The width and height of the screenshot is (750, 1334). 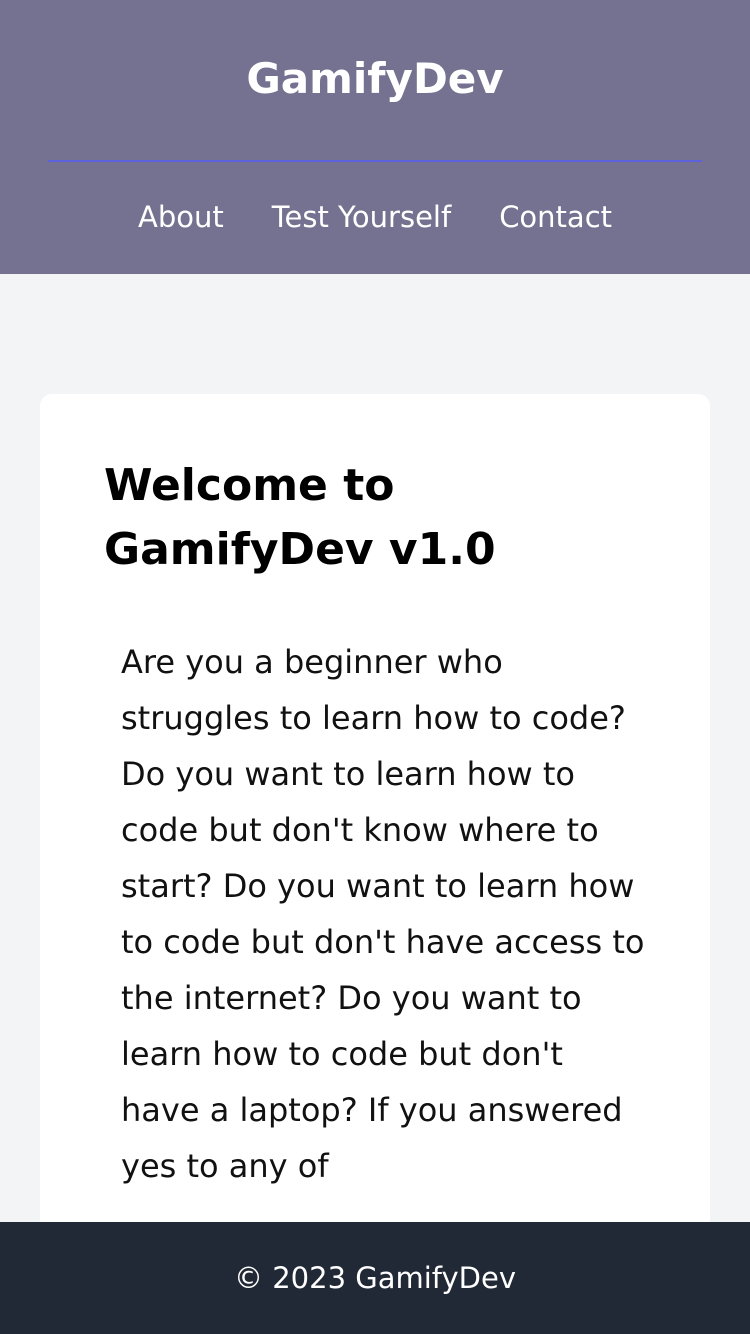 What do you see at coordinates (375, 161) in the screenshot?
I see `header-divider` at bounding box center [375, 161].